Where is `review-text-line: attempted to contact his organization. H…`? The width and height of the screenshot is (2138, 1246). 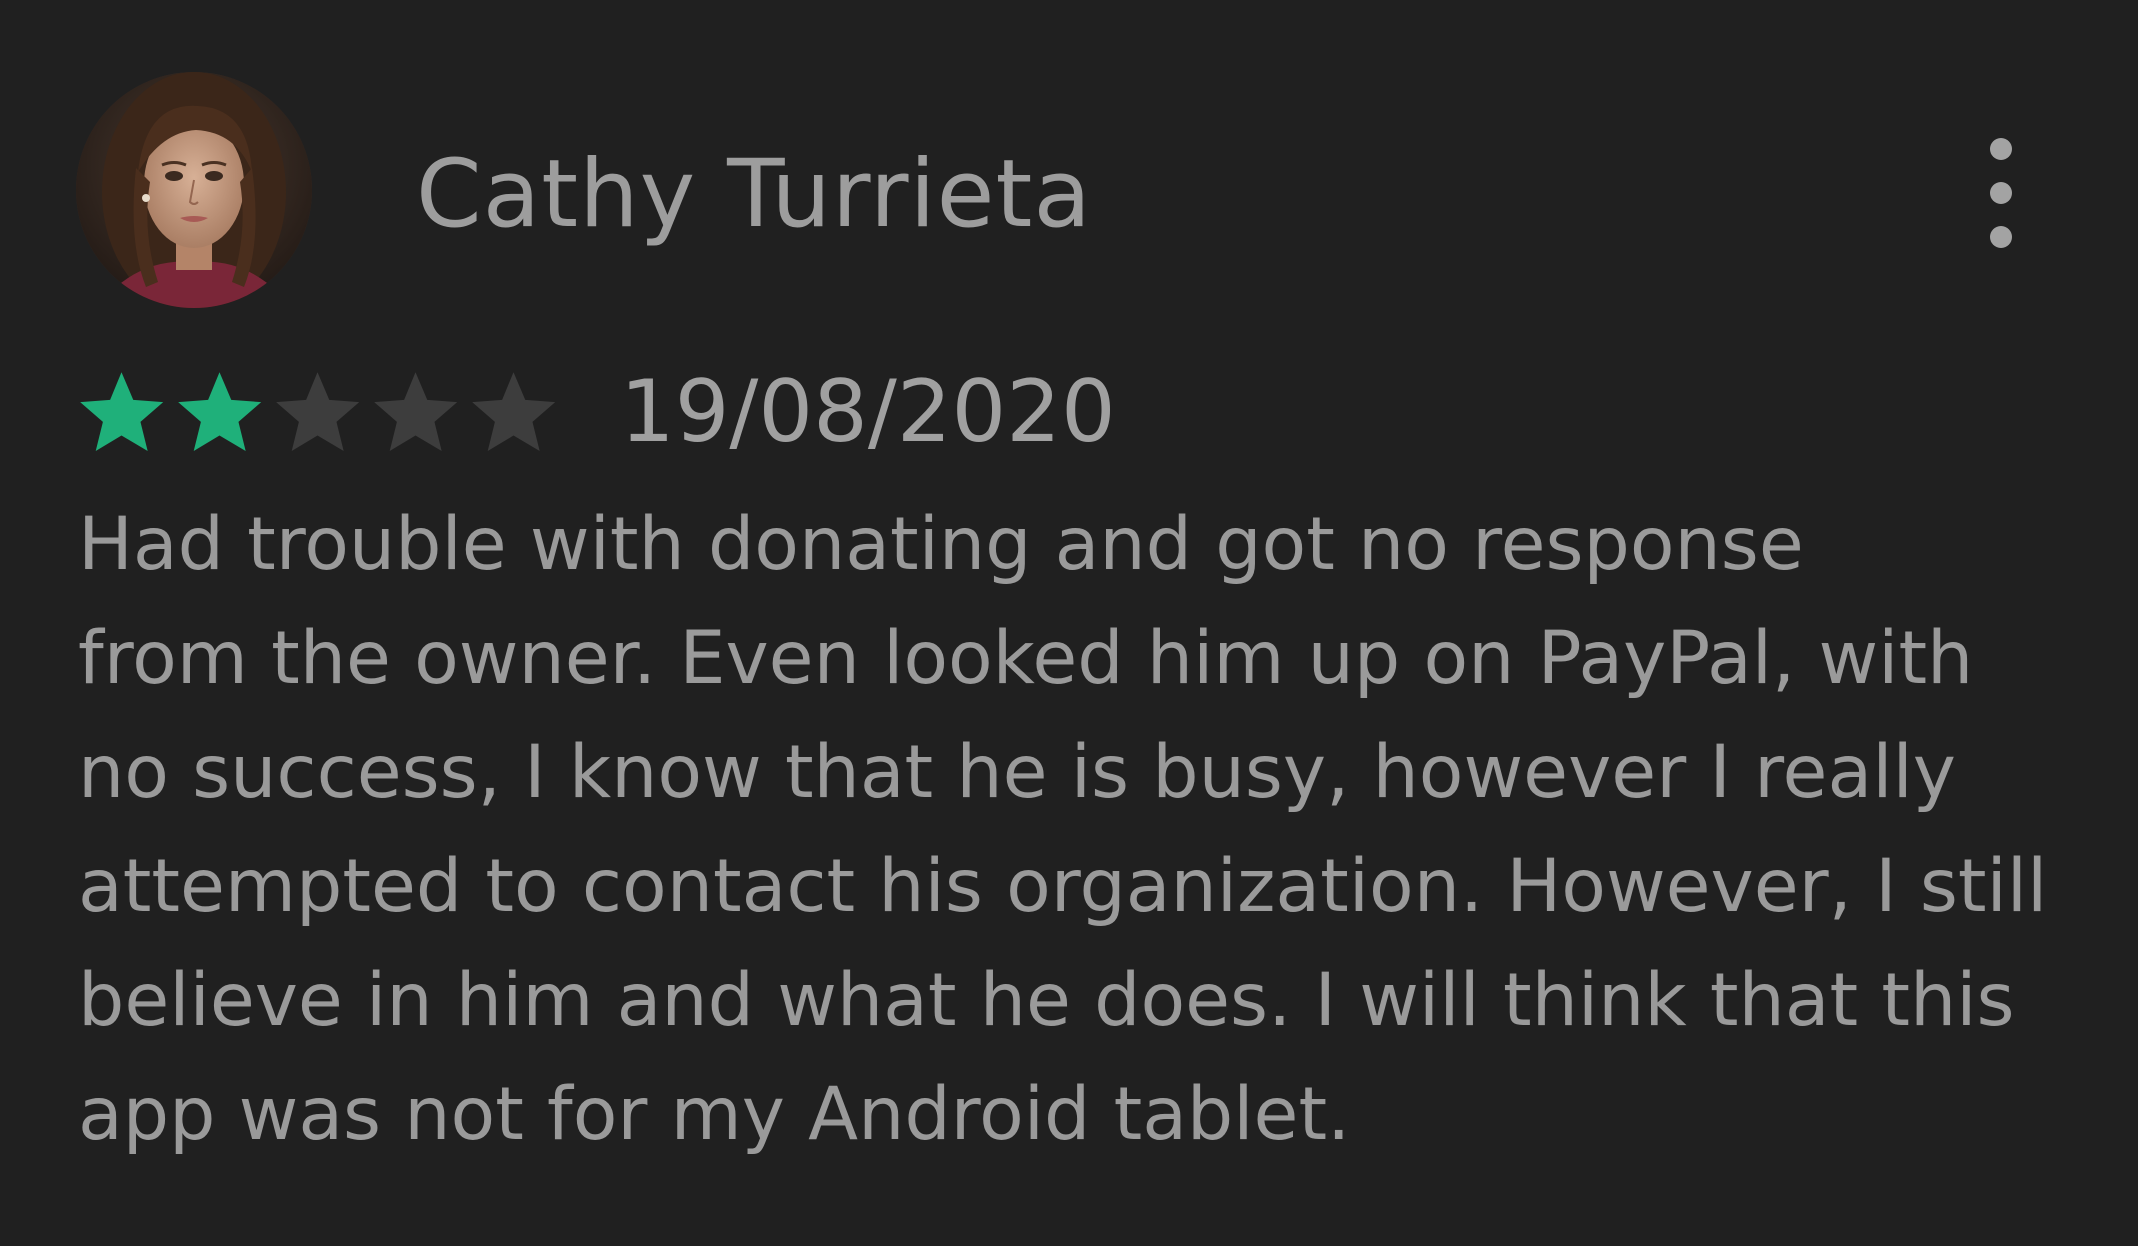
review-text-line: attempted to contact his organization. H… is located at coordinates (1063, 886).